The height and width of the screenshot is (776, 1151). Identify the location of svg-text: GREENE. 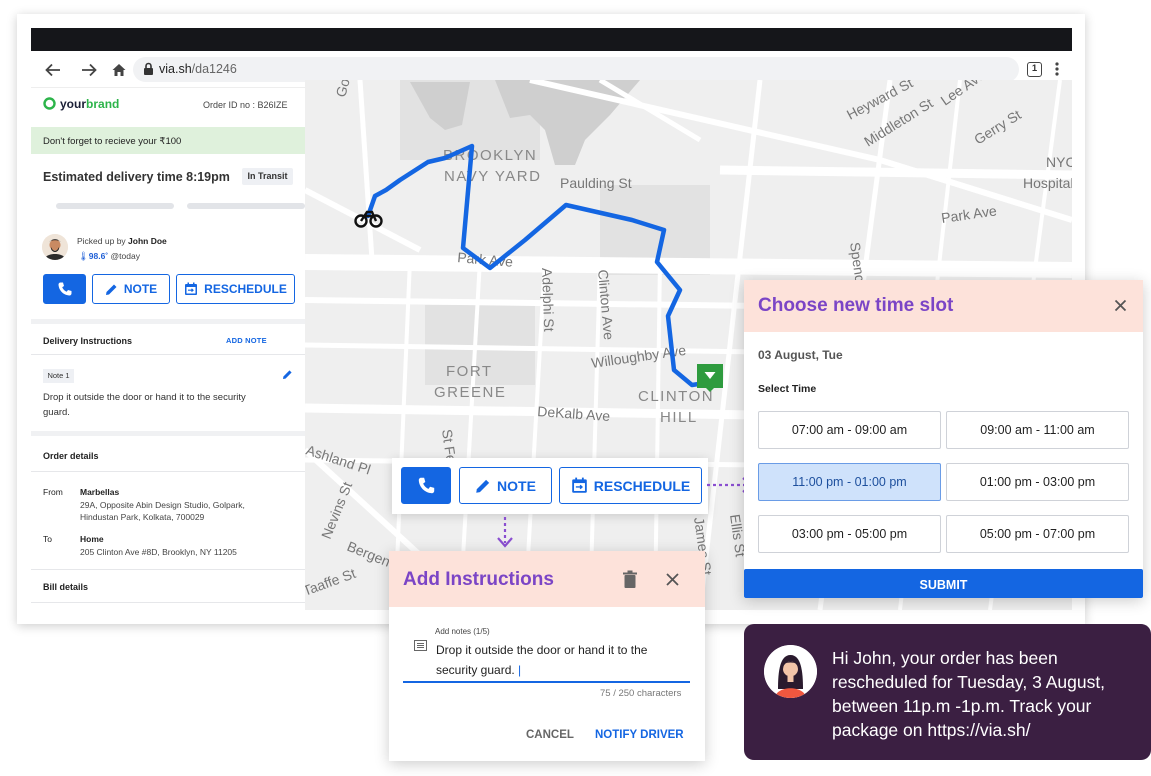
(470, 392).